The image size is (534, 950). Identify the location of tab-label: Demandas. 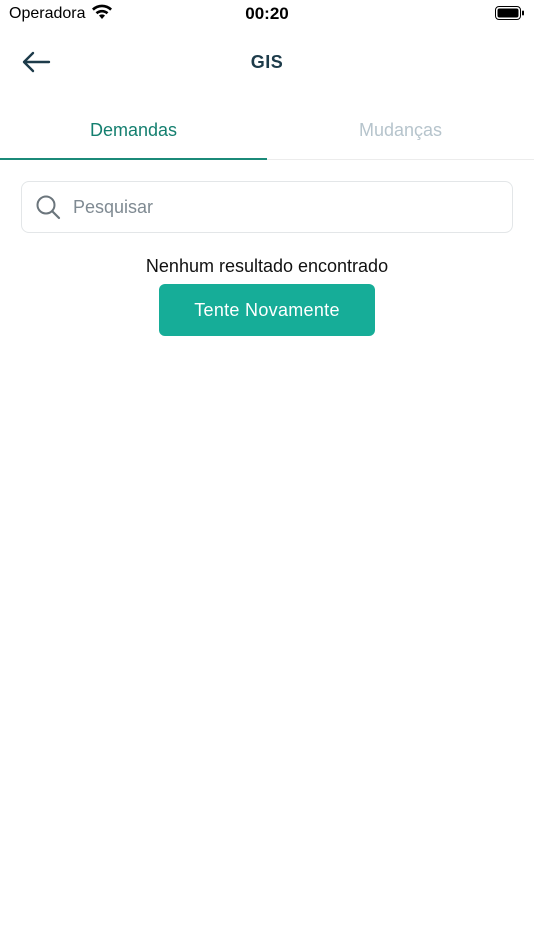
(133, 129).